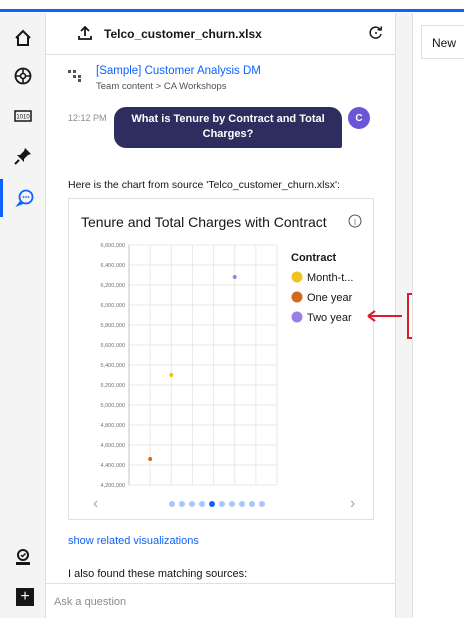 The width and height of the screenshot is (464, 618). I want to click on related-visualizations-link: show related visualizations, so click(133, 541).